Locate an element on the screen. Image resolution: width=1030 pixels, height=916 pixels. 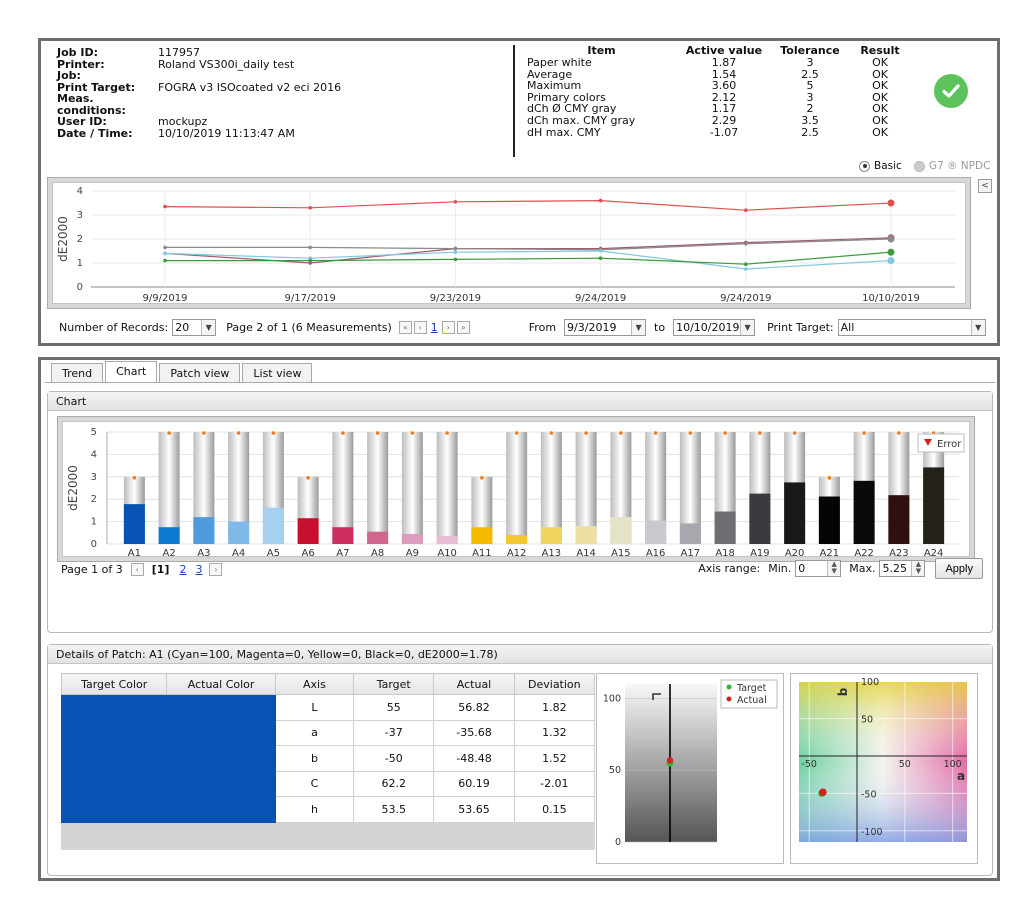
prev-page-button: ‹ is located at coordinates (420, 327).